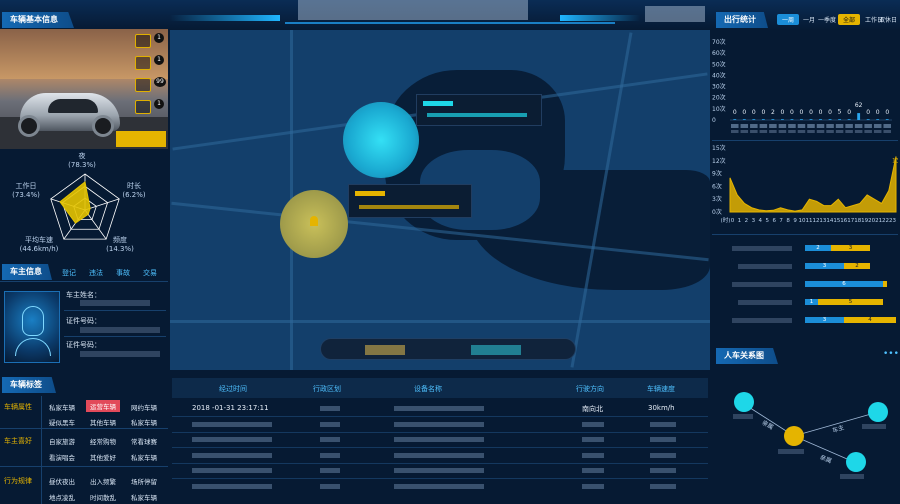 Image resolution: width=900 pixels, height=504 pixels. Describe the element at coordinates (891, 354) in the screenshot. I see `more-options-icon: •••` at that location.